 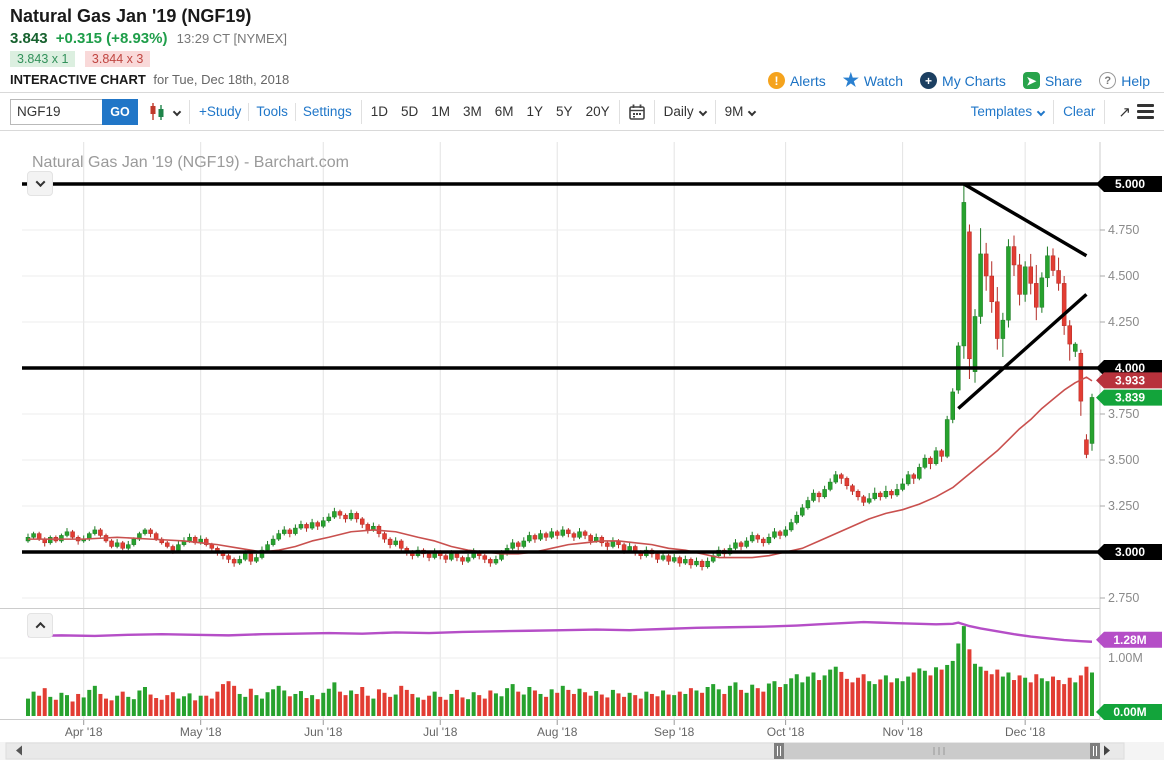 What do you see at coordinates (1079, 111) in the screenshot?
I see `clear-button: Clear` at bounding box center [1079, 111].